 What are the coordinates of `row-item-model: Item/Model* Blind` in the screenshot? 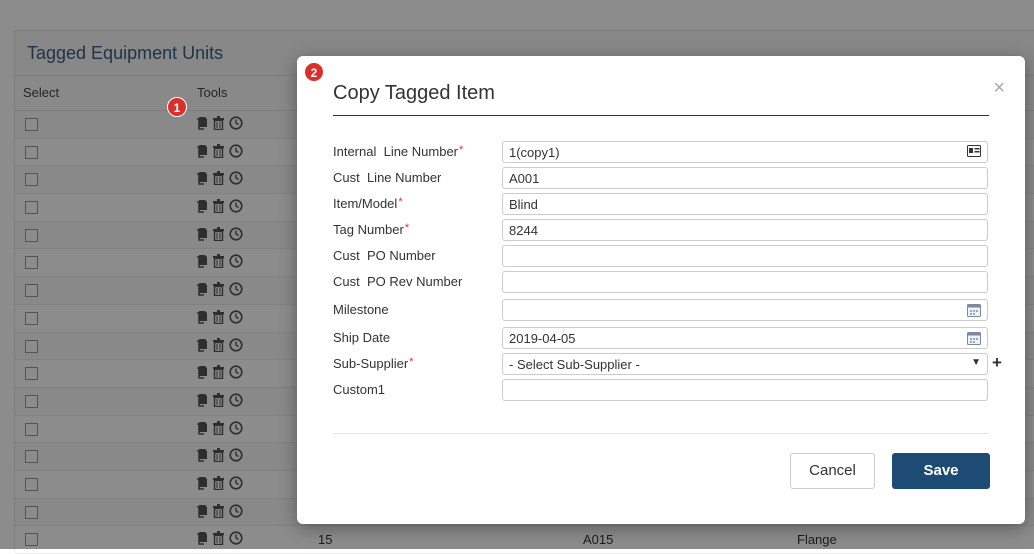 It's located at (663, 204).